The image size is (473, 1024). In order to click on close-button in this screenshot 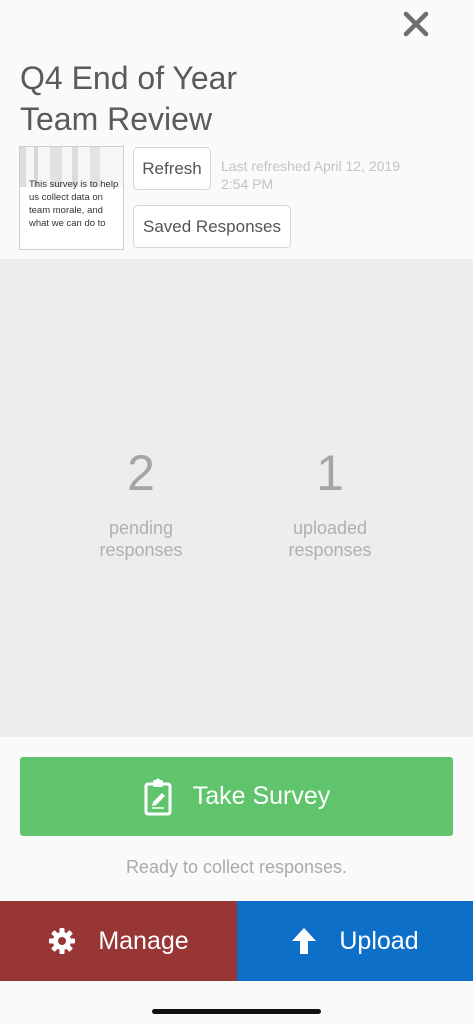, I will do `click(416, 24)`.